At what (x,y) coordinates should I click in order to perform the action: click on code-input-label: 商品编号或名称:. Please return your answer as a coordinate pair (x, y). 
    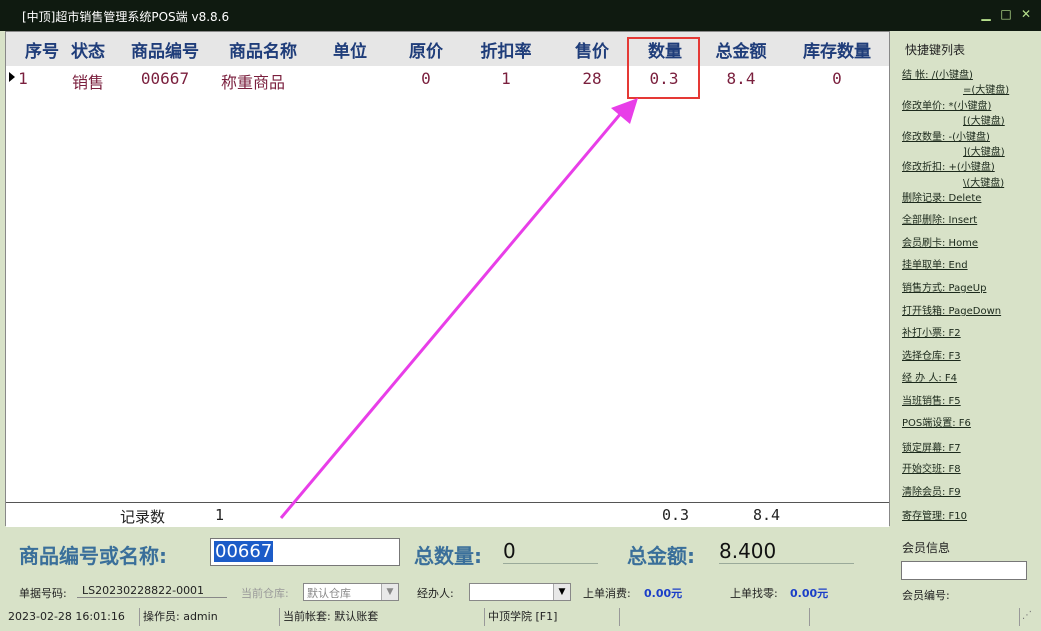
    Looking at the image, I should click on (93, 556).